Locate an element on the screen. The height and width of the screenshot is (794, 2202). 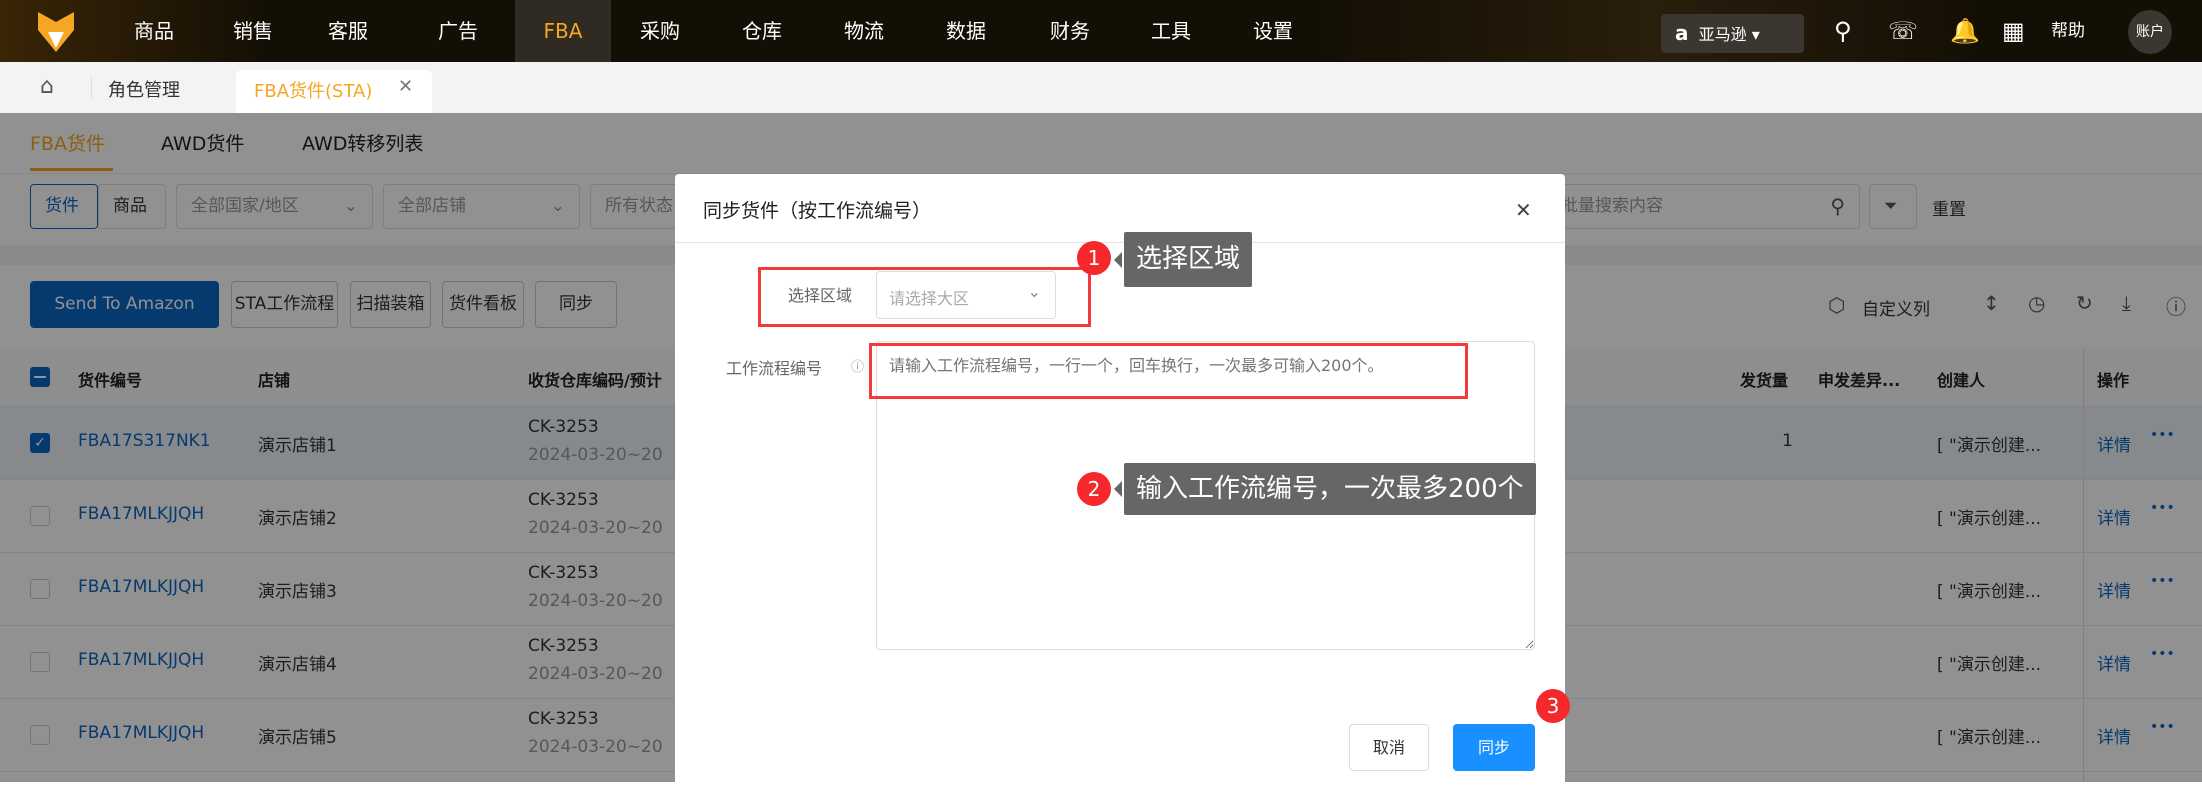
modal-title: 同步货件（按工作流编号） is located at coordinates (817, 211).